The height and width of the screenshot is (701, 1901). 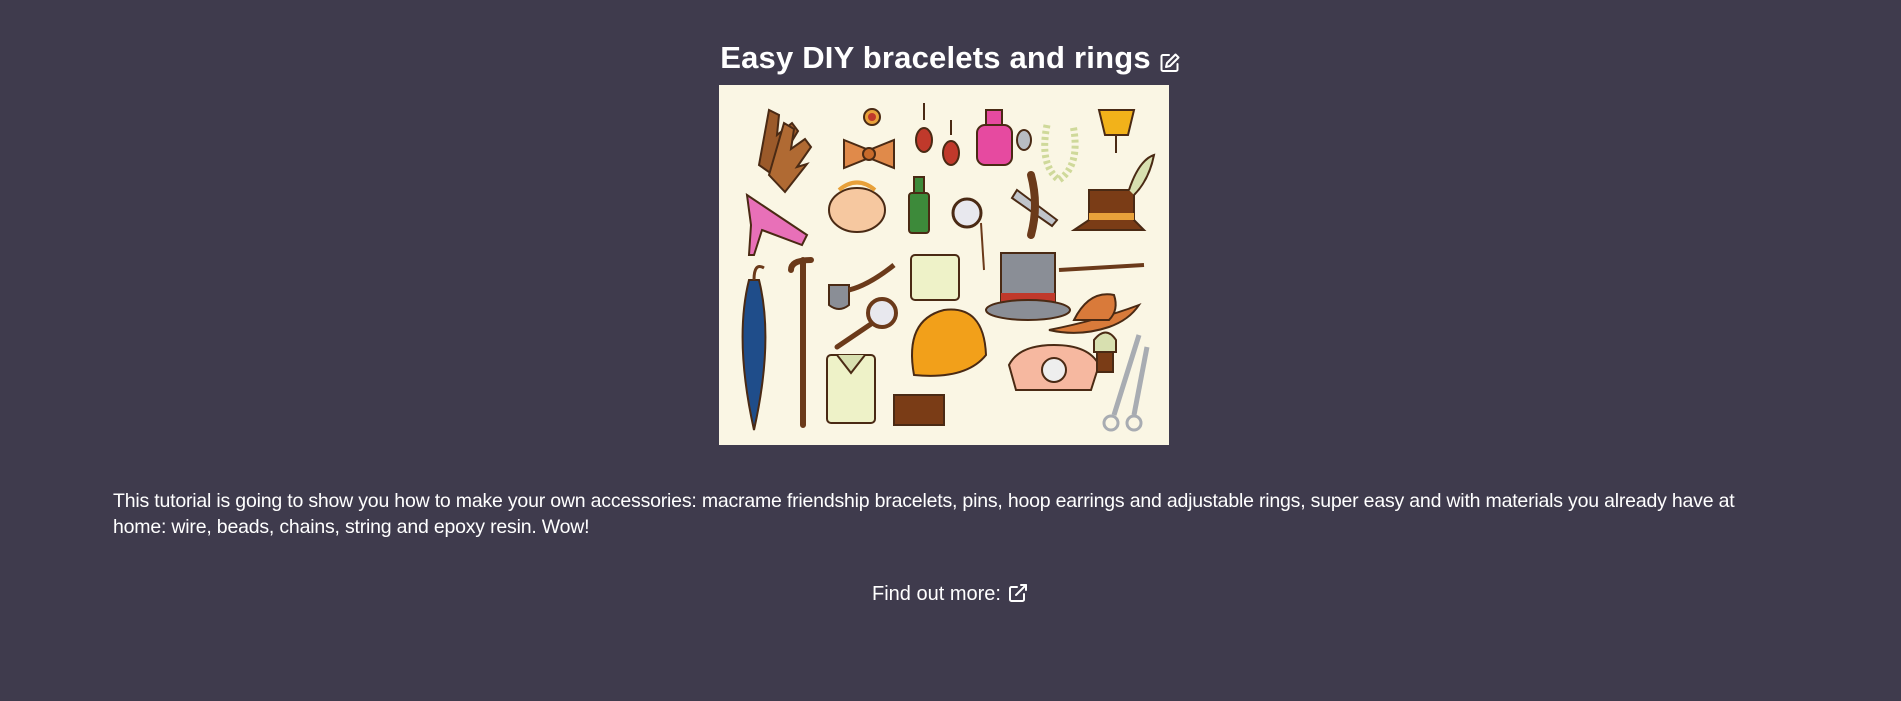 I want to click on hero-image, so click(x=944, y=265).